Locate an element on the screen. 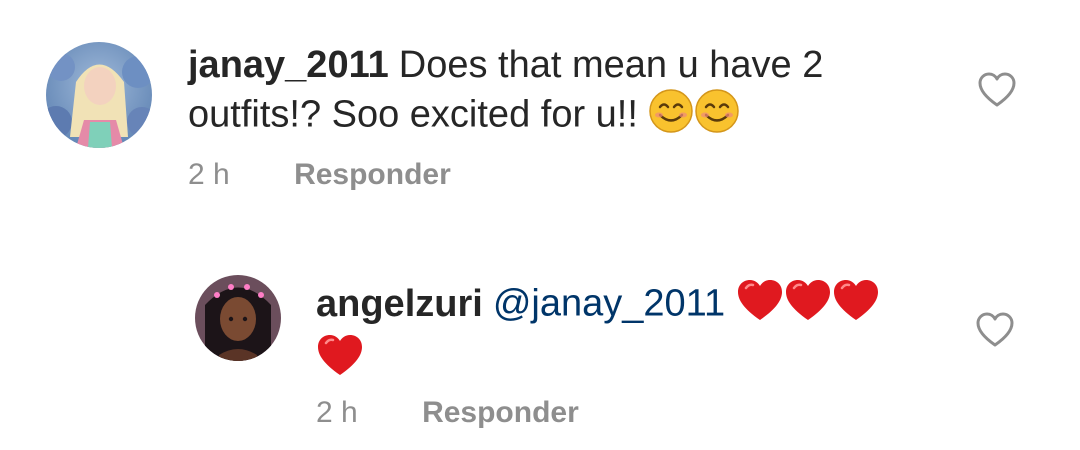 The width and height of the screenshot is (1080, 450). comment-username: janay_2011 is located at coordinates (288, 65).